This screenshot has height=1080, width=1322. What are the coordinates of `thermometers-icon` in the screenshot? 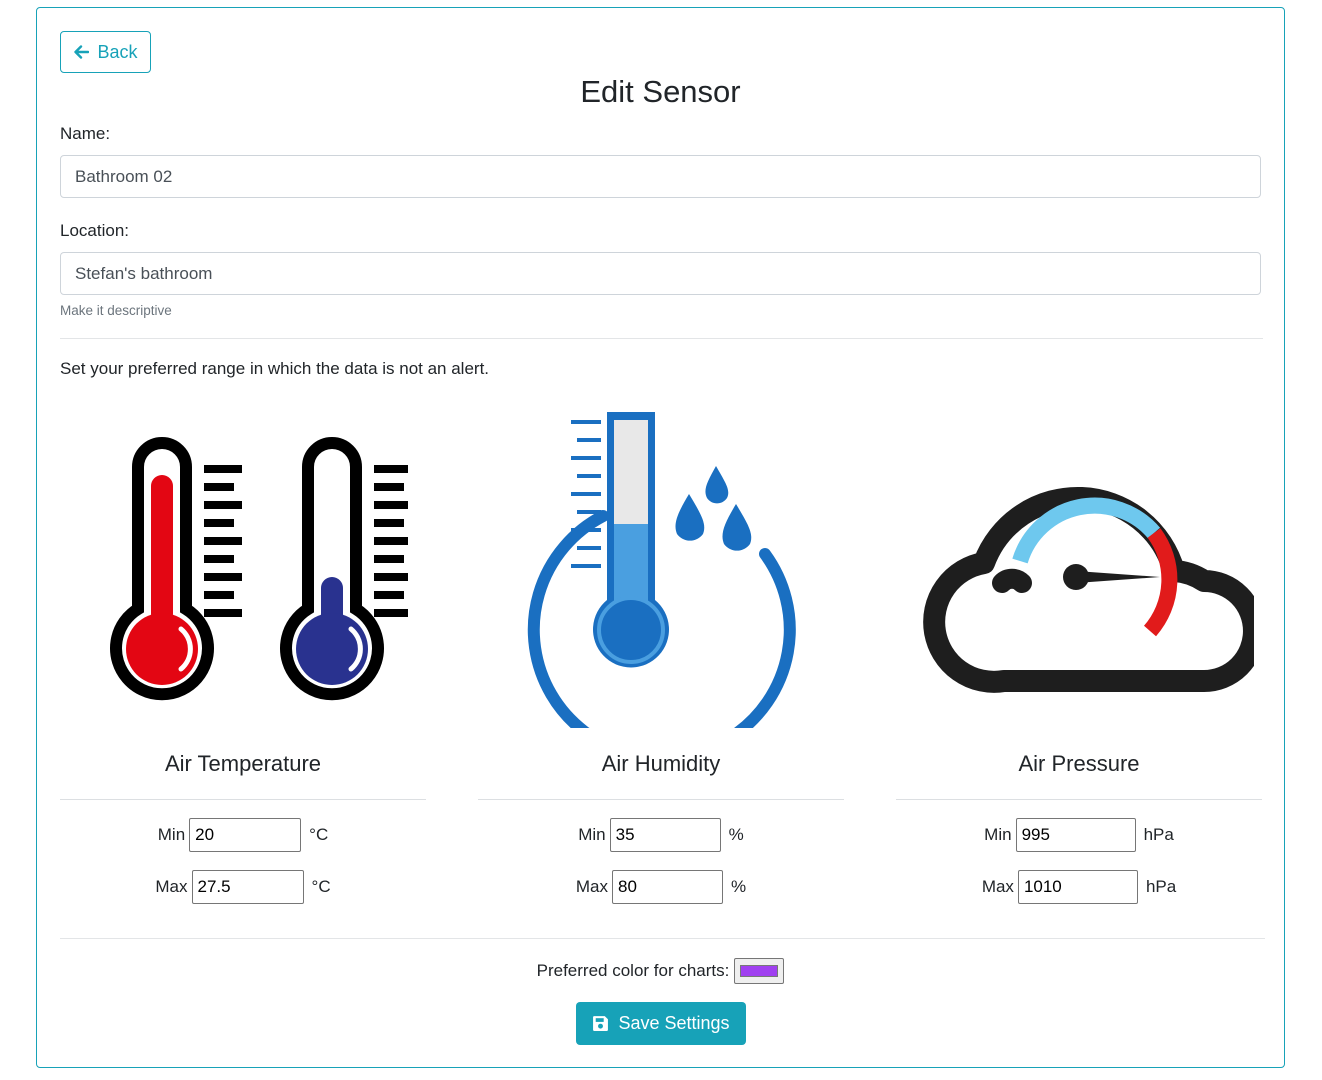 It's located at (243, 563).